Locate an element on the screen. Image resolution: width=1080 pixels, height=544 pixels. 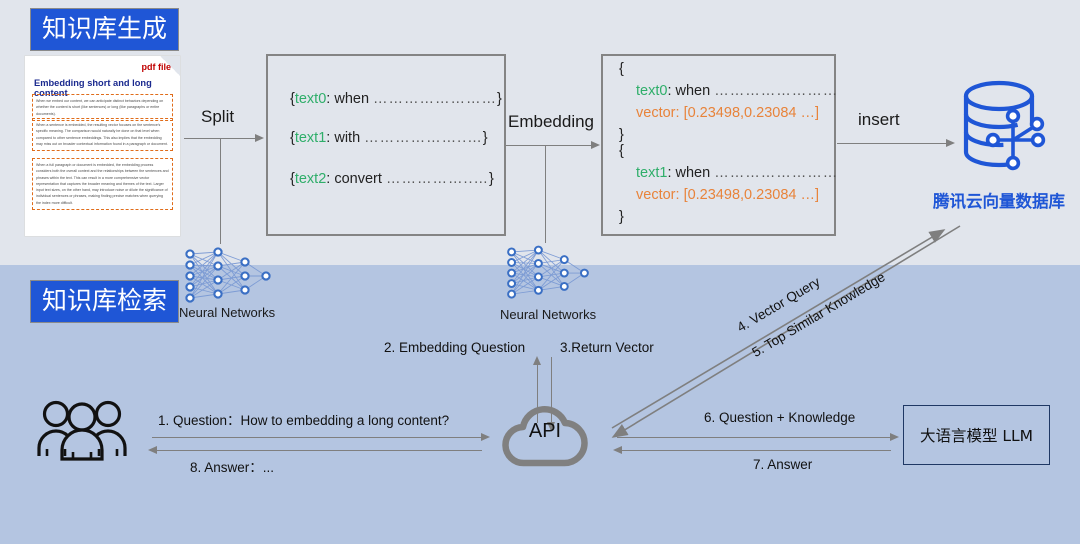
flow-label-split: Split is located at coordinates (218, 116).